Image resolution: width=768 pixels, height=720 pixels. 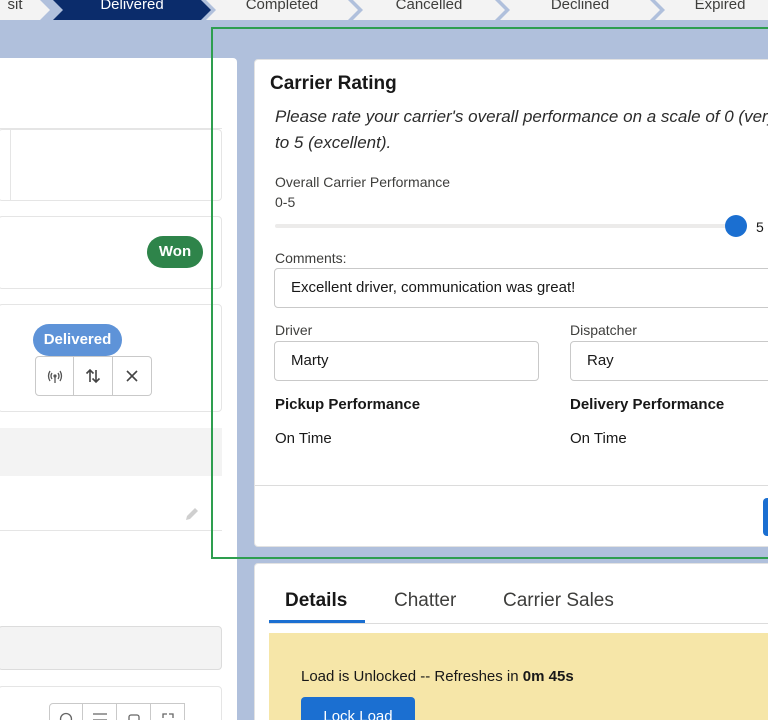 I want to click on pickup-performance-heading: Pickup Performance, so click(x=348, y=404).